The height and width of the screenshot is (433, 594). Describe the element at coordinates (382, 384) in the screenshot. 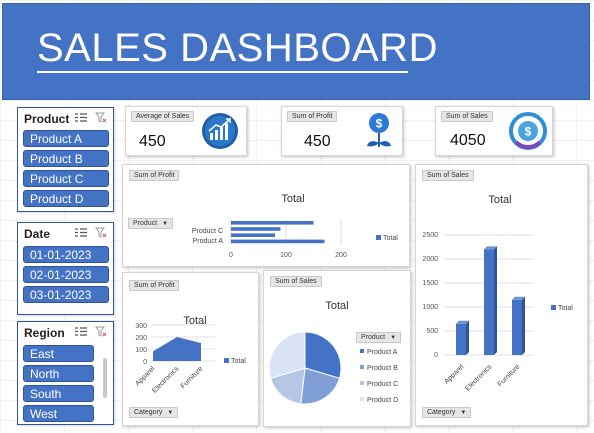

I see `legend-label: Product C` at that location.